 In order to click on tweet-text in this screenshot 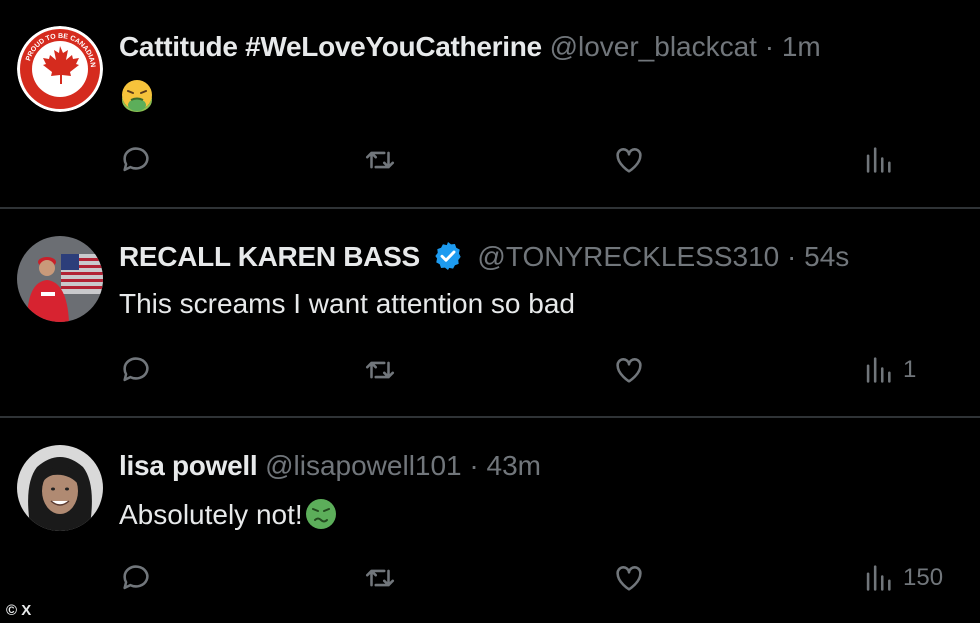, I will do `click(137, 96)`.